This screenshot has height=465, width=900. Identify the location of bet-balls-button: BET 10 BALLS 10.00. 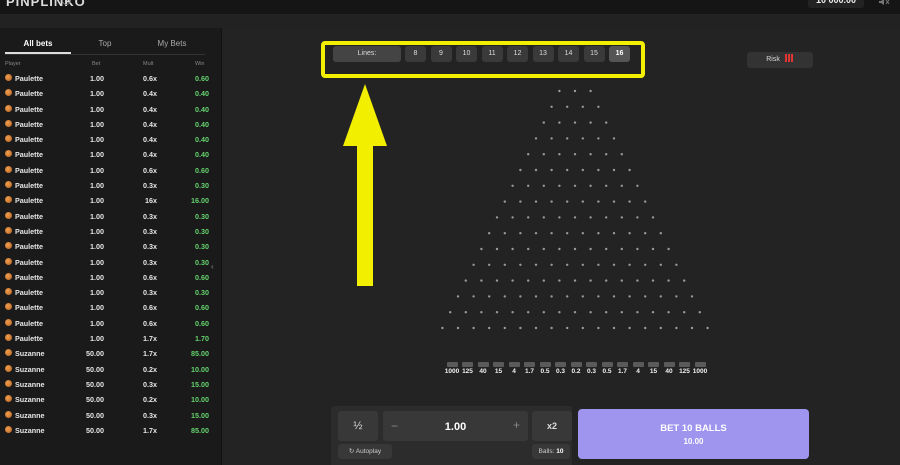
(693, 434).